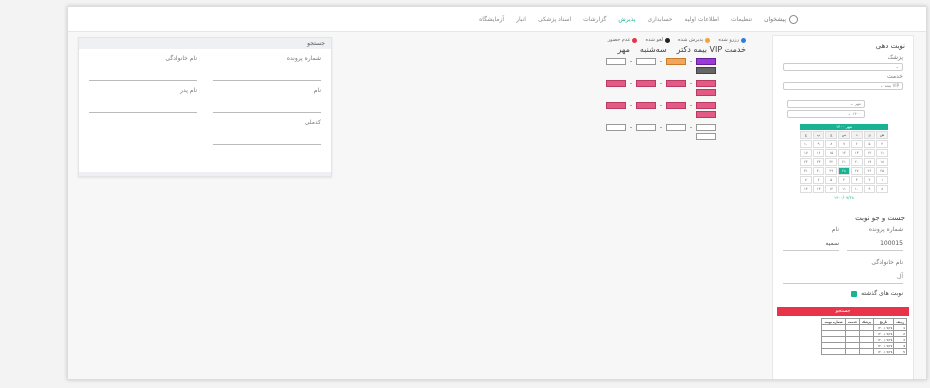  Describe the element at coordinates (826, 114) in the screenshot. I see `year-select: ۱۴۰۰ ⌄` at that location.